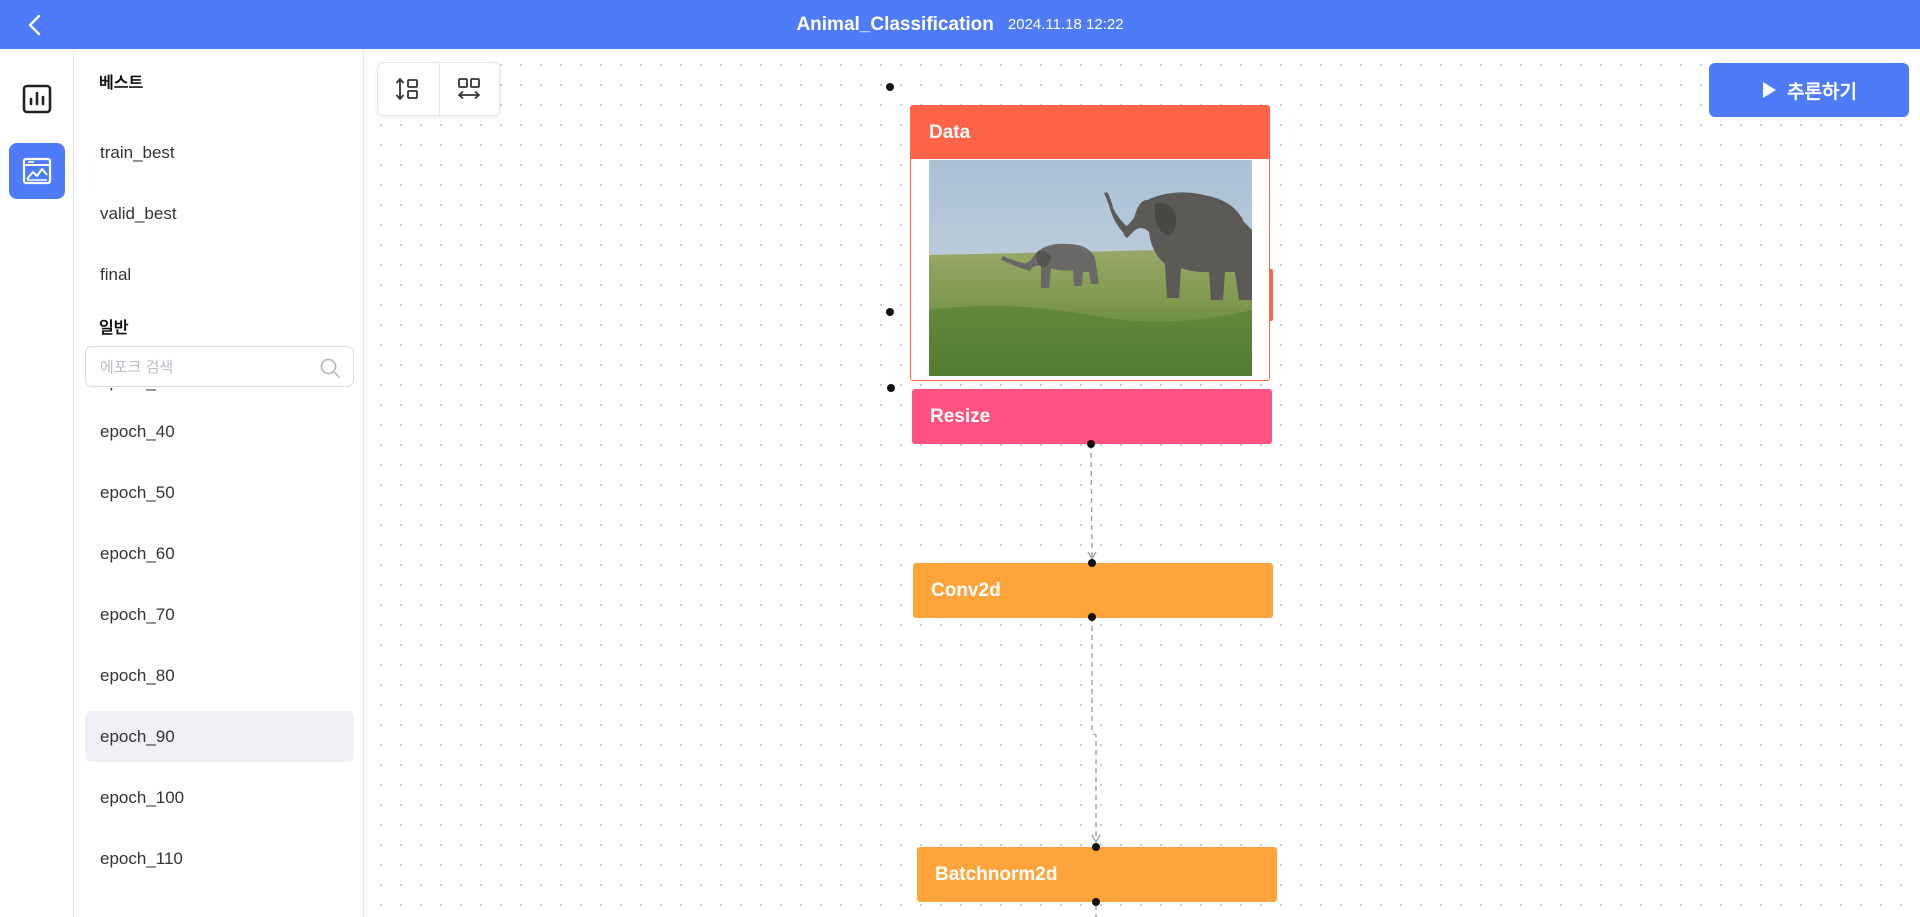 The height and width of the screenshot is (917, 1920). Describe the element at coordinates (1092, 502) in the screenshot. I see `edge-resize-conv2d` at that location.